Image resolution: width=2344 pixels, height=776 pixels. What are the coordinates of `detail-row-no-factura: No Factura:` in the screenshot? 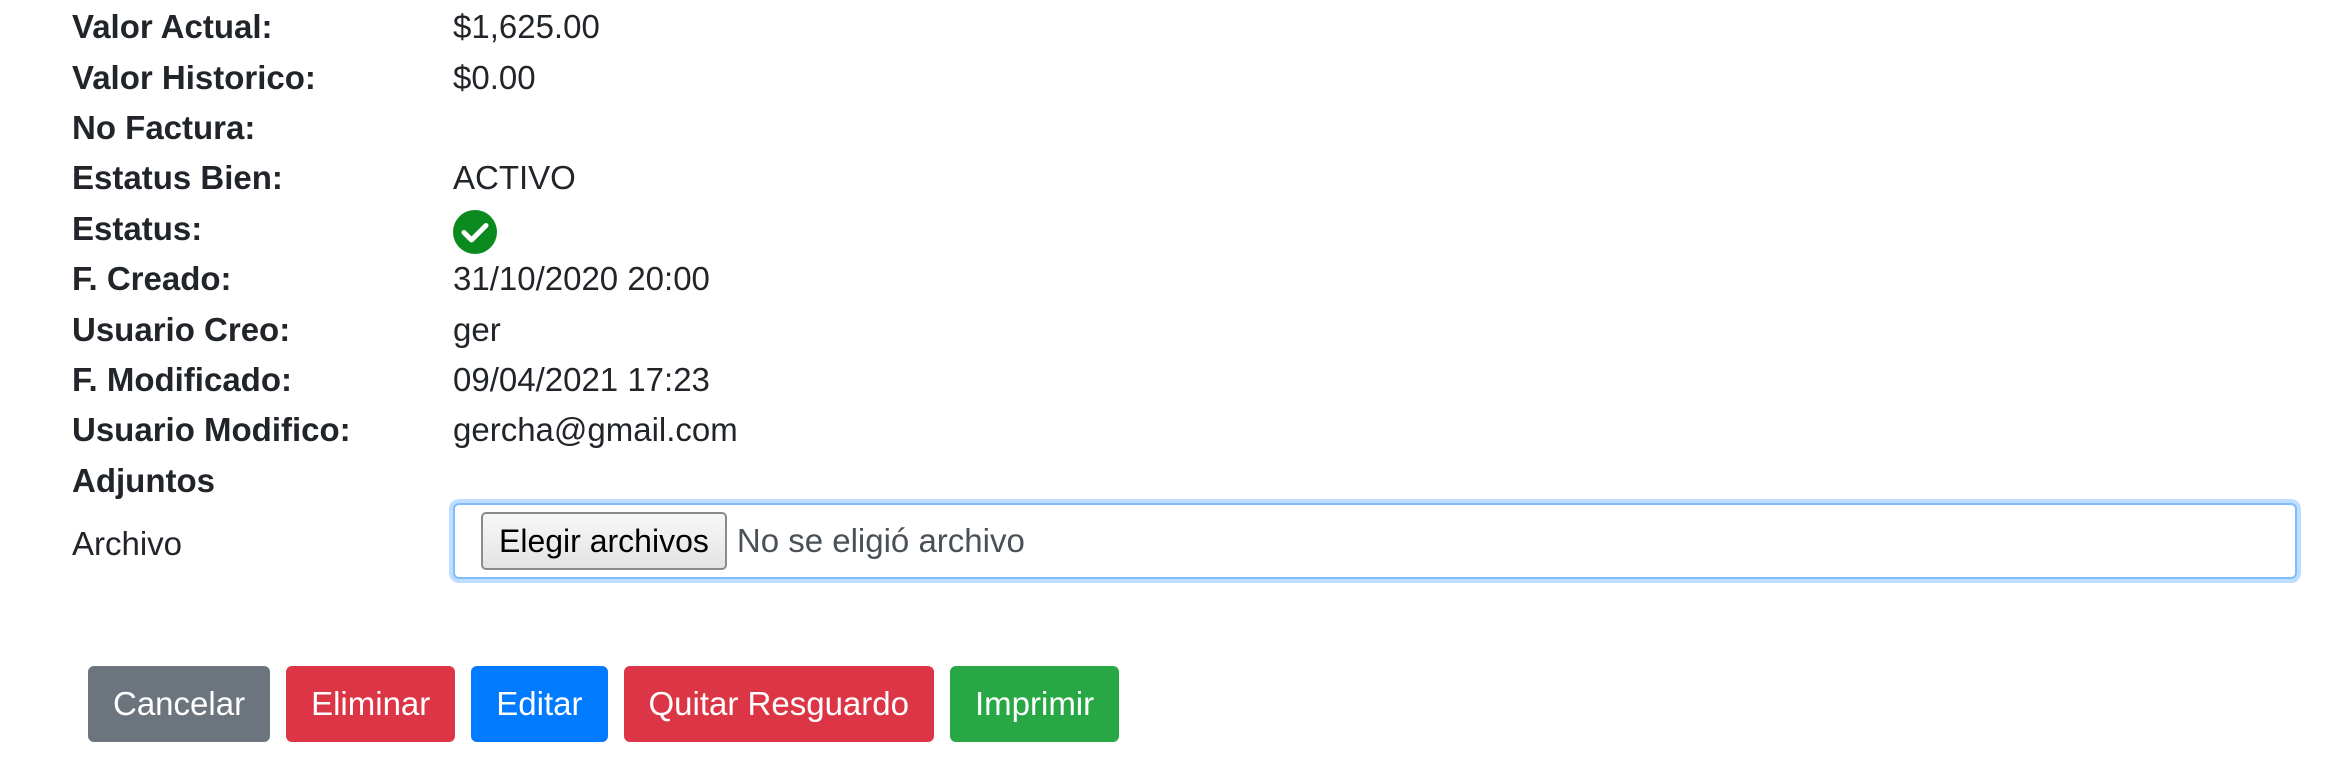 It's located at (1192, 128).